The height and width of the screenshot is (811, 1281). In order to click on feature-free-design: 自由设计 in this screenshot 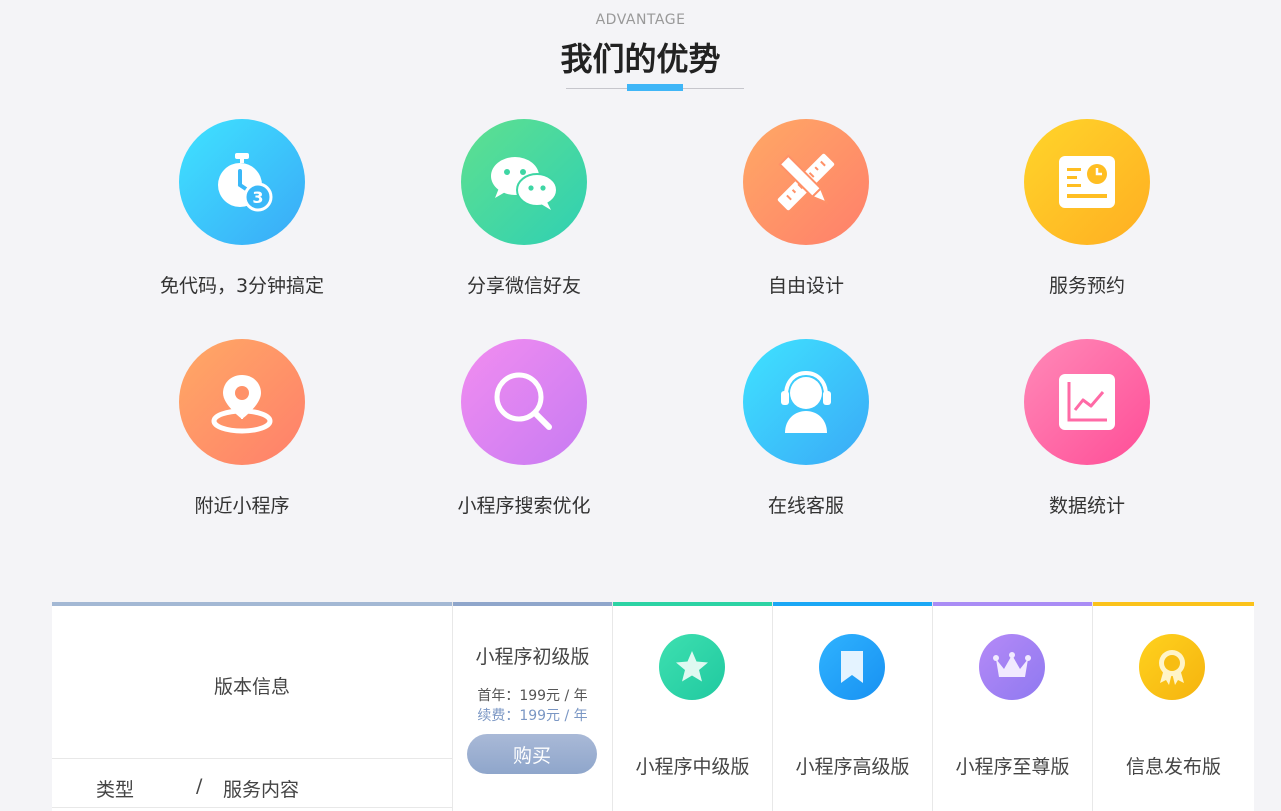, I will do `click(806, 208)`.